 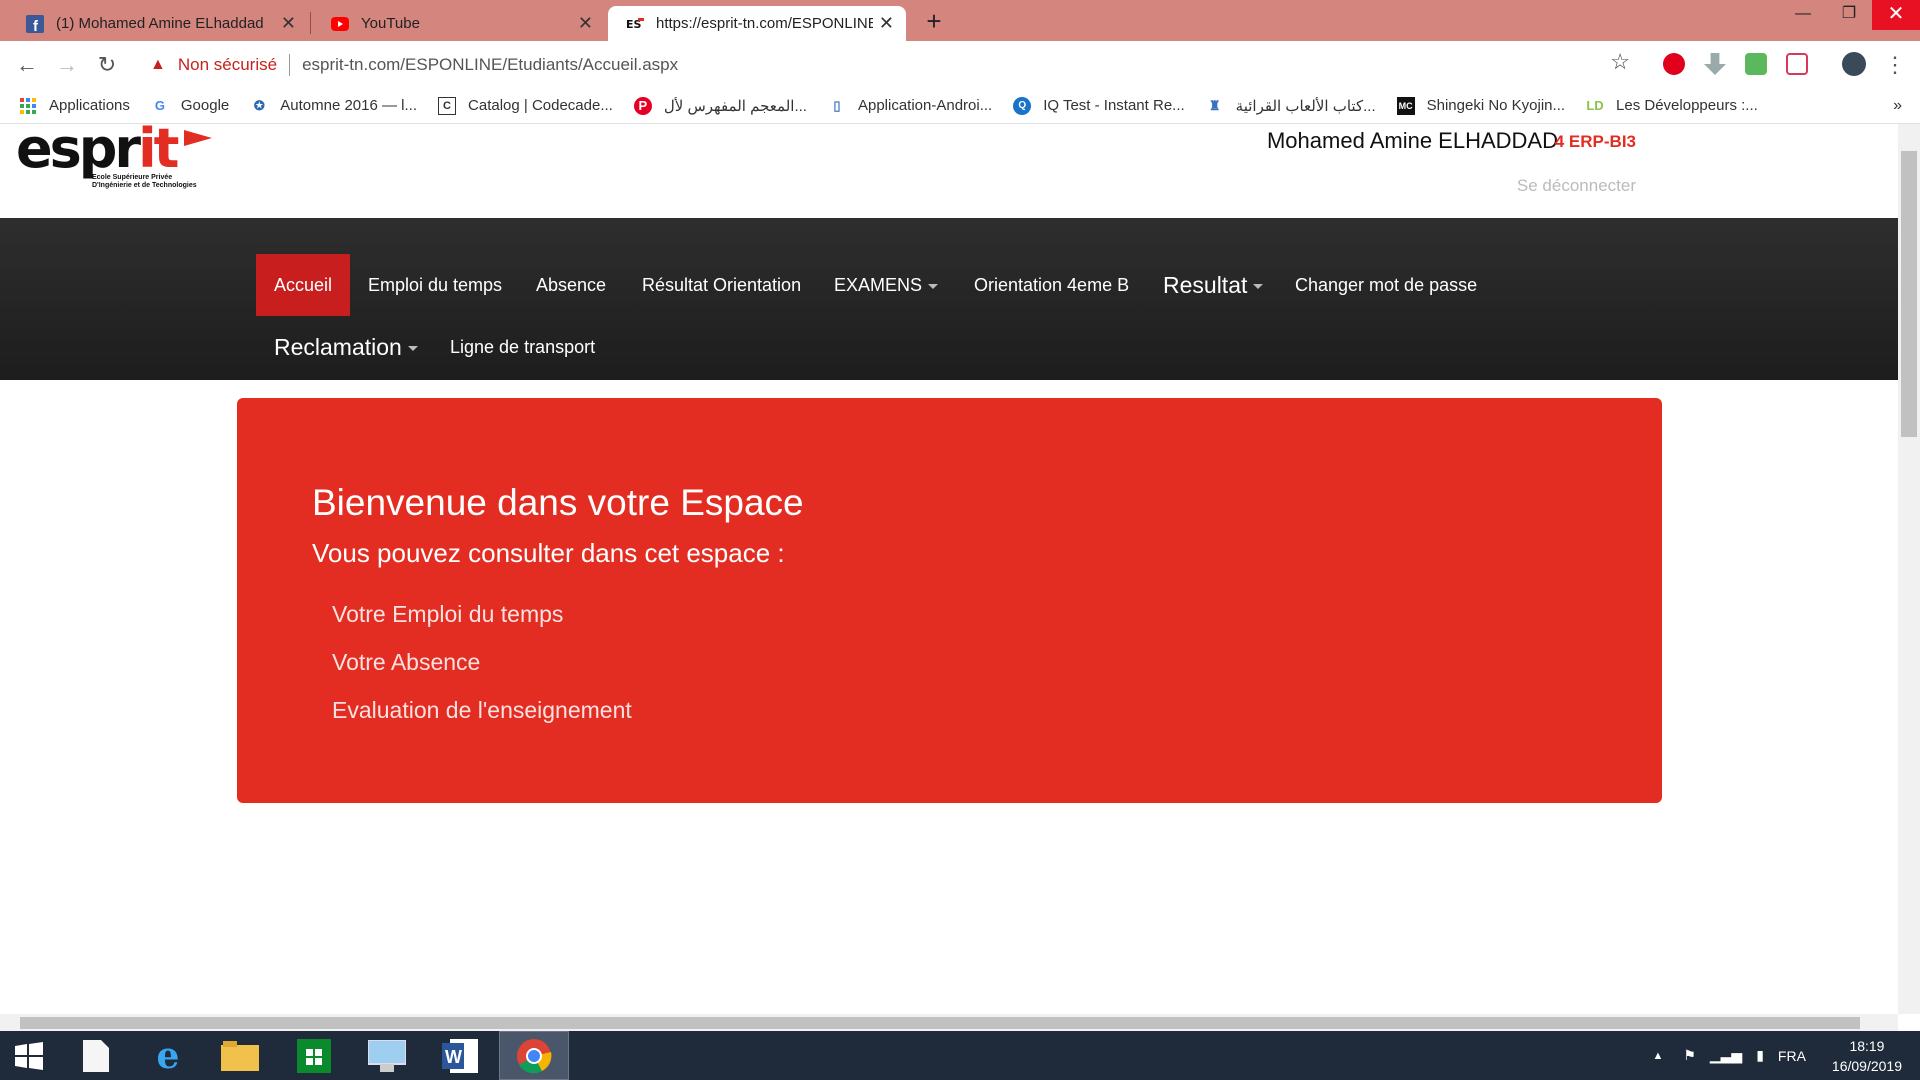 What do you see at coordinates (482, 710) in the screenshot?
I see `welcome-item: Evaluation de l'enseignement` at bounding box center [482, 710].